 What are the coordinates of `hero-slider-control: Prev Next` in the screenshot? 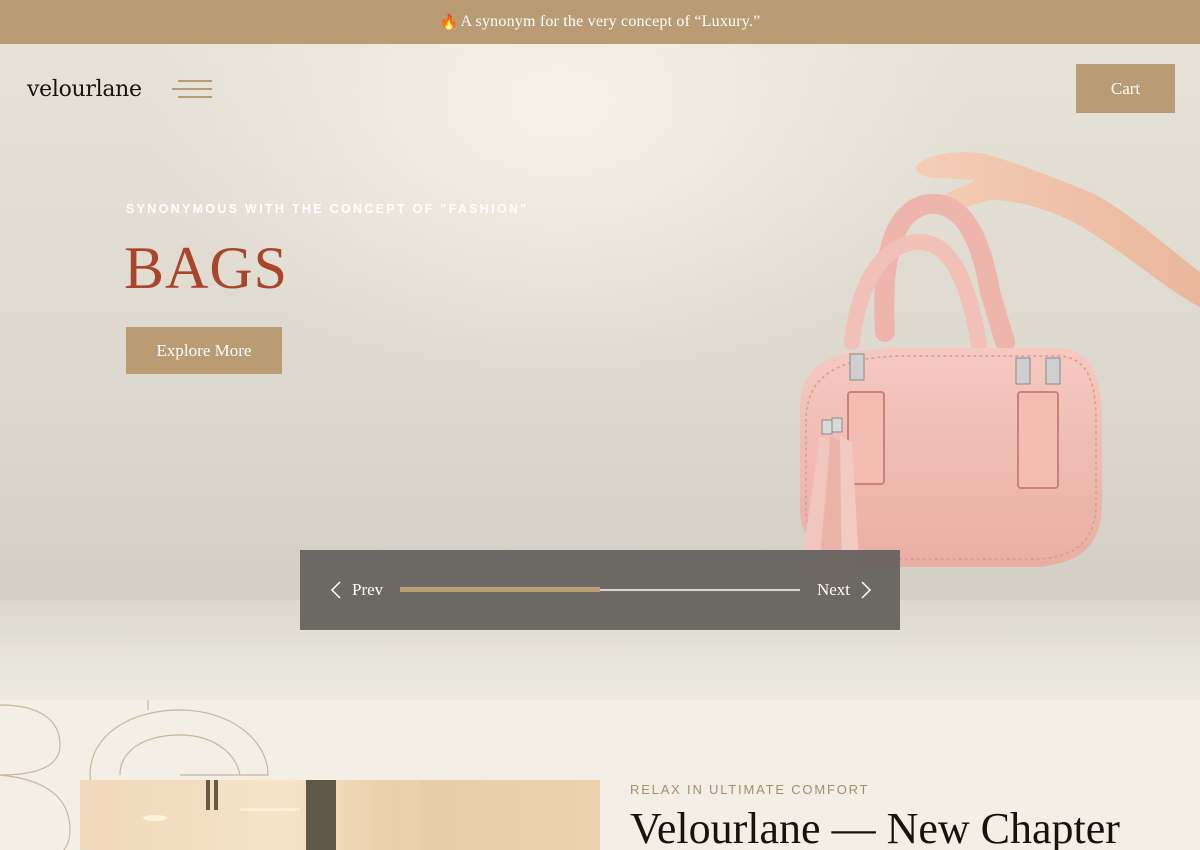 It's located at (600, 590).